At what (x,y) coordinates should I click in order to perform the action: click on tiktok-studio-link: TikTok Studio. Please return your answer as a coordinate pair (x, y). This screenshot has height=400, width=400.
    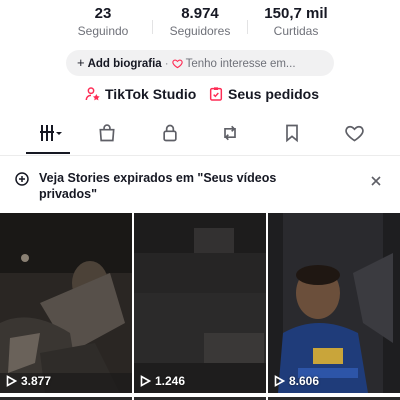
    Looking at the image, I should click on (140, 94).